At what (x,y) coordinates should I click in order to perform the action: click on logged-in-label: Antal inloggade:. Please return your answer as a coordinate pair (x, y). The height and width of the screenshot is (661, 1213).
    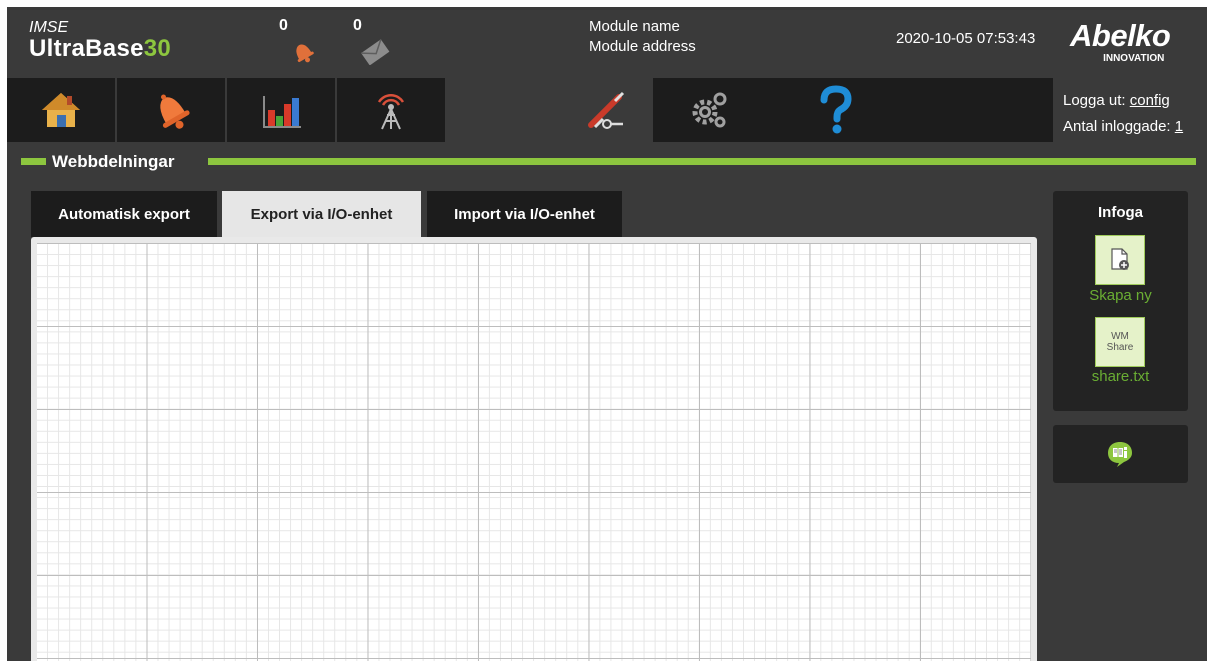
    Looking at the image, I should click on (1117, 126).